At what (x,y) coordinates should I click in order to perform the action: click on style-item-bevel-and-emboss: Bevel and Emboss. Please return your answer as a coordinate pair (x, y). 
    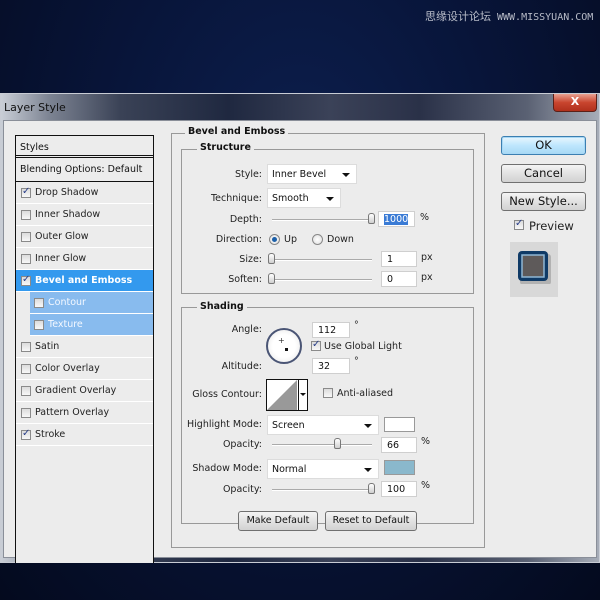
    Looking at the image, I should click on (84, 281).